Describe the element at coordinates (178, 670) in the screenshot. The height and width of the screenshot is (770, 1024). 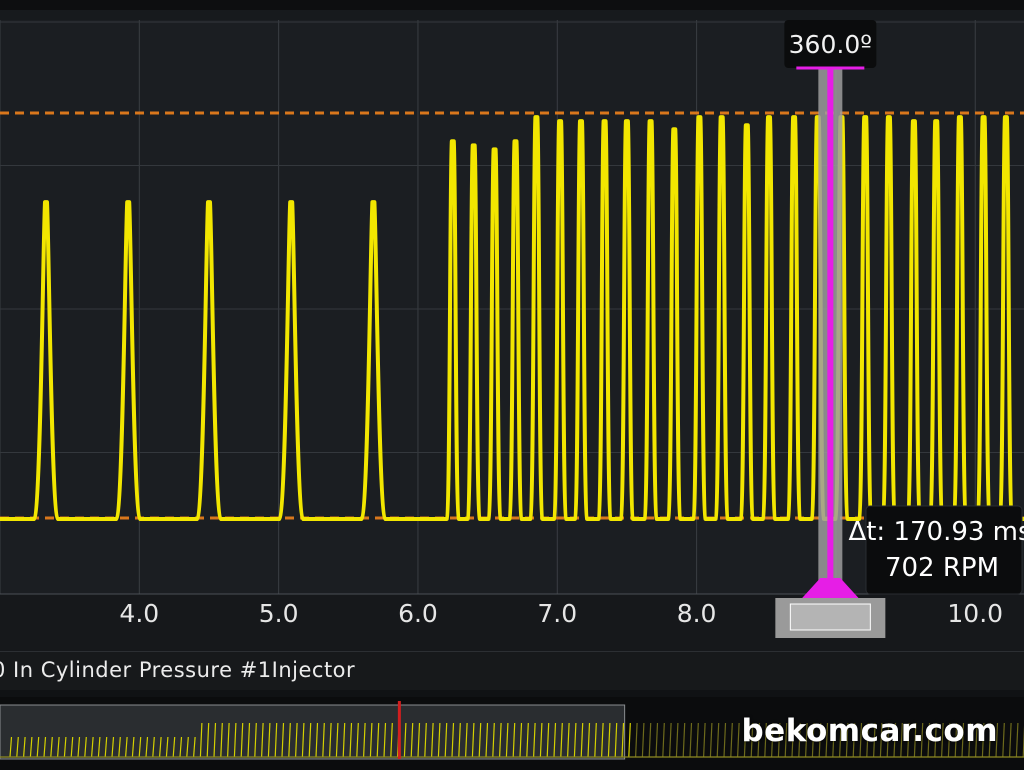
I see `channel-name: 0 In Cylinder Pressure #1Injector` at that location.